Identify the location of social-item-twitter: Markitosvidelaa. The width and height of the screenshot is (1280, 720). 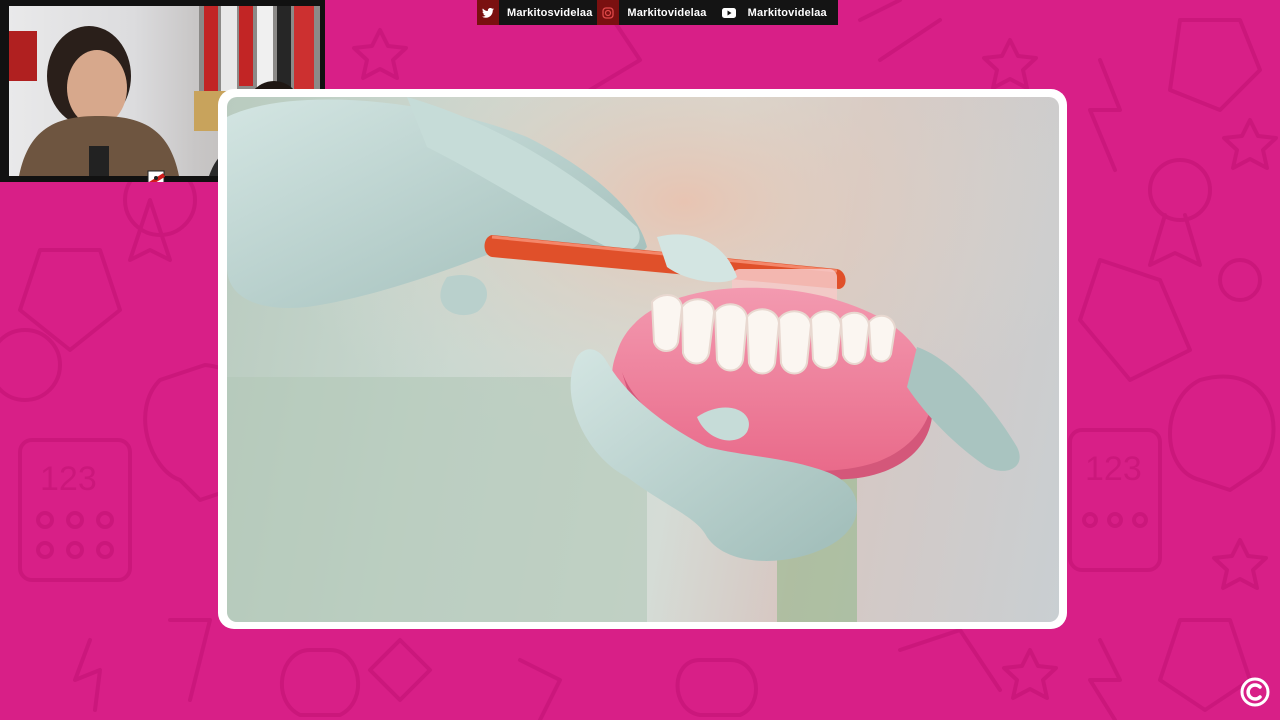
(537, 12).